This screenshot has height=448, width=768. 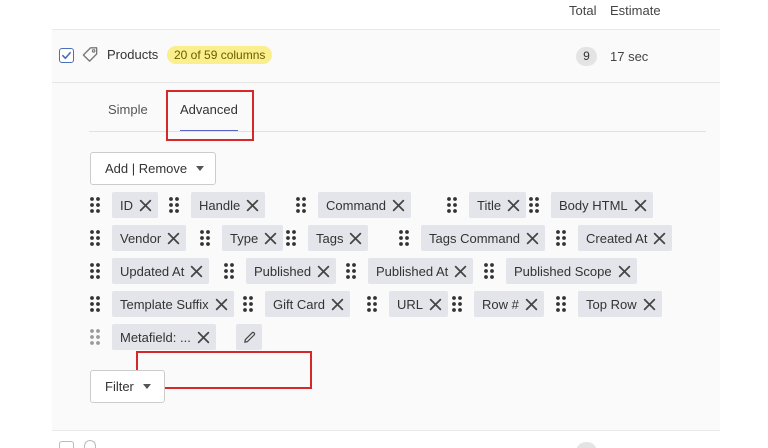 What do you see at coordinates (90, 444) in the screenshot?
I see `next-sheet-icon` at bounding box center [90, 444].